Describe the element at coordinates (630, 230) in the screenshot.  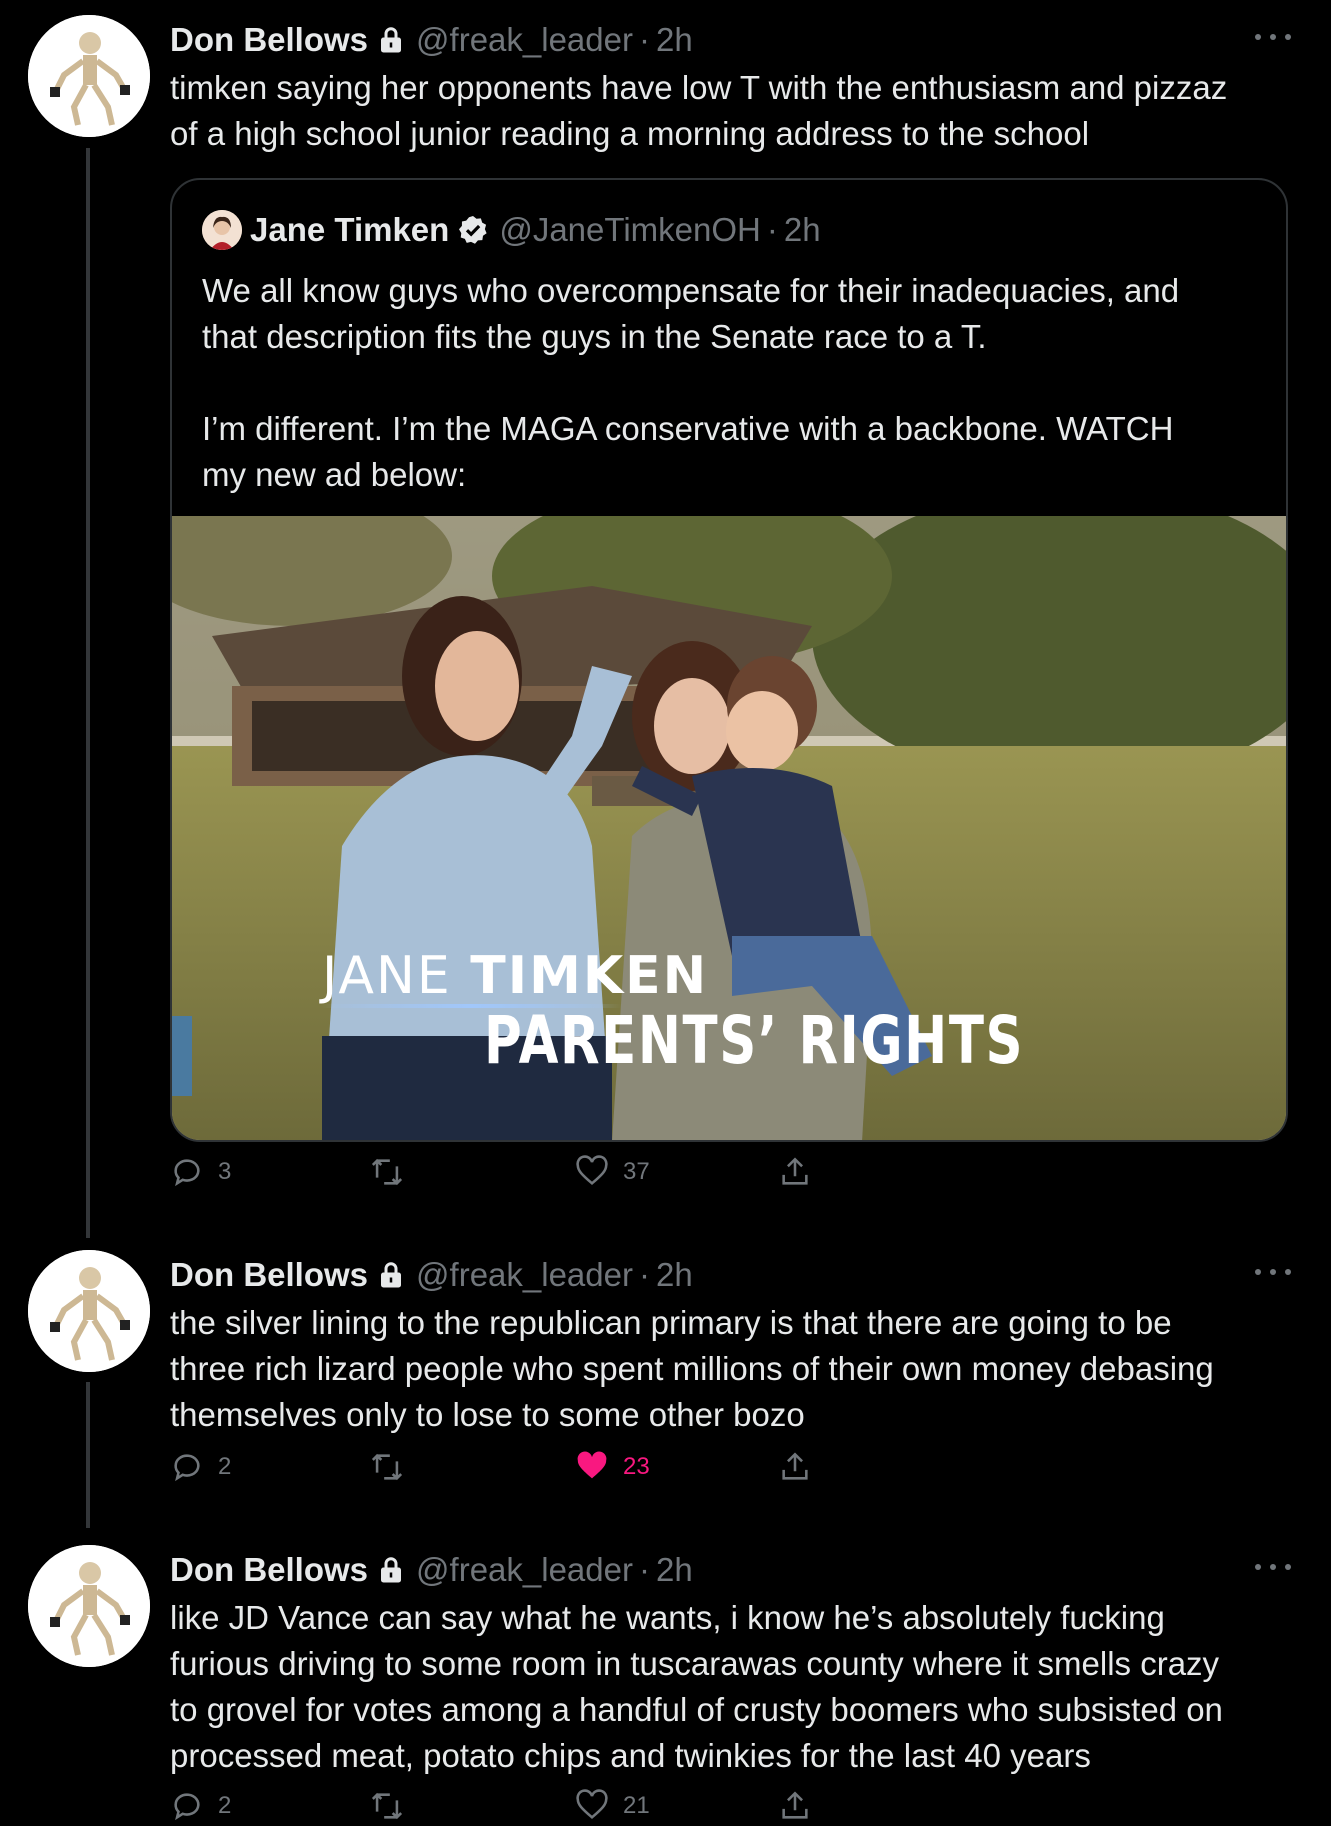
I see `quoted-author-handle: @JaneTimkenOH` at that location.